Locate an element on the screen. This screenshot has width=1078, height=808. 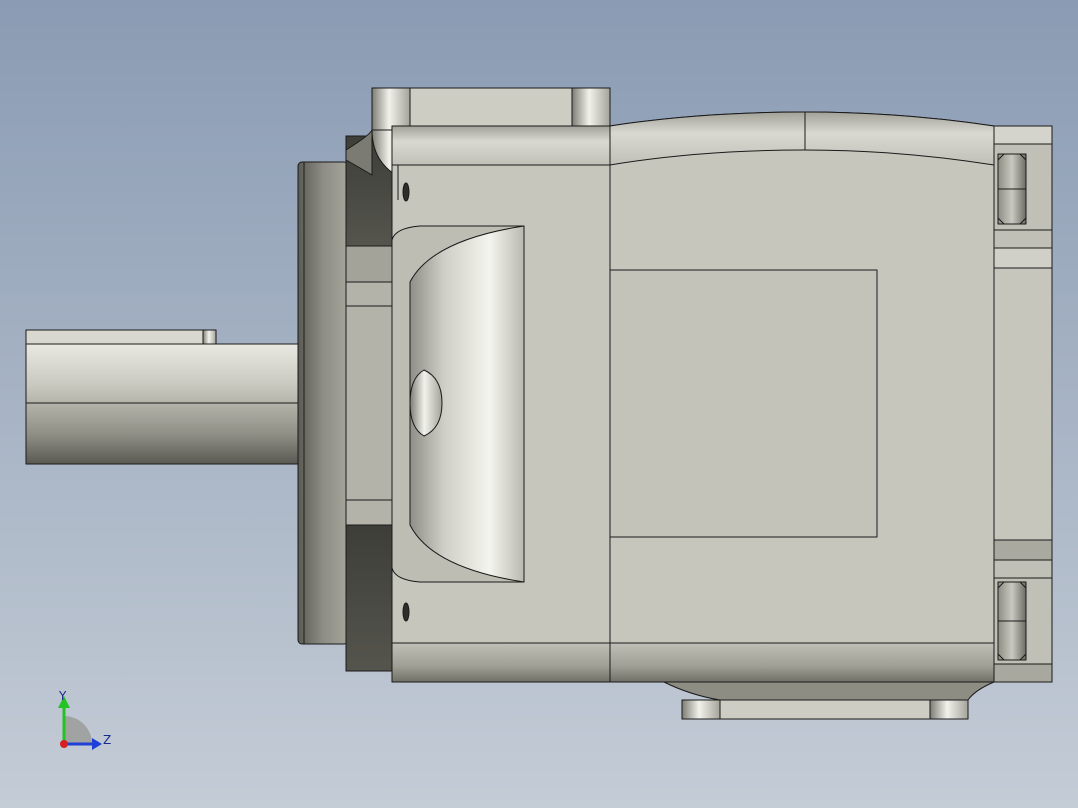
z-axis-arrowhead is located at coordinates (97, 744).